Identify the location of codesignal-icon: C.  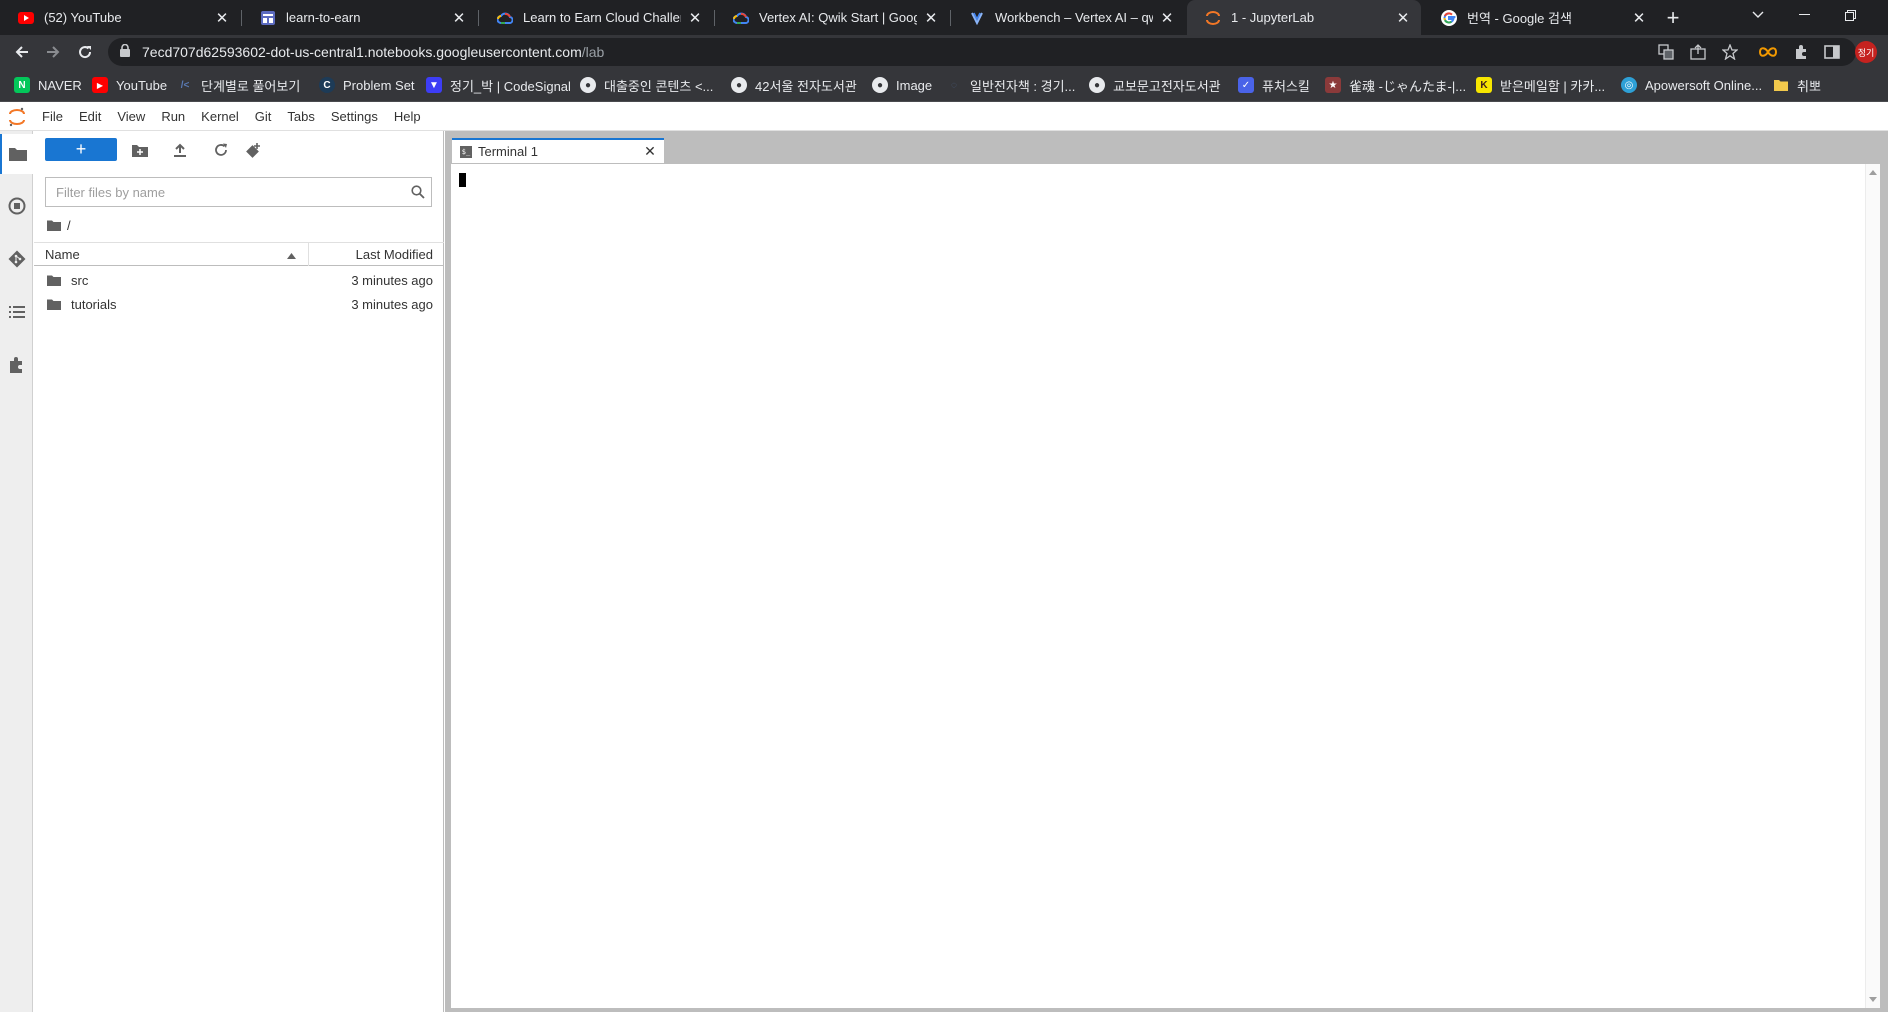
(327, 85).